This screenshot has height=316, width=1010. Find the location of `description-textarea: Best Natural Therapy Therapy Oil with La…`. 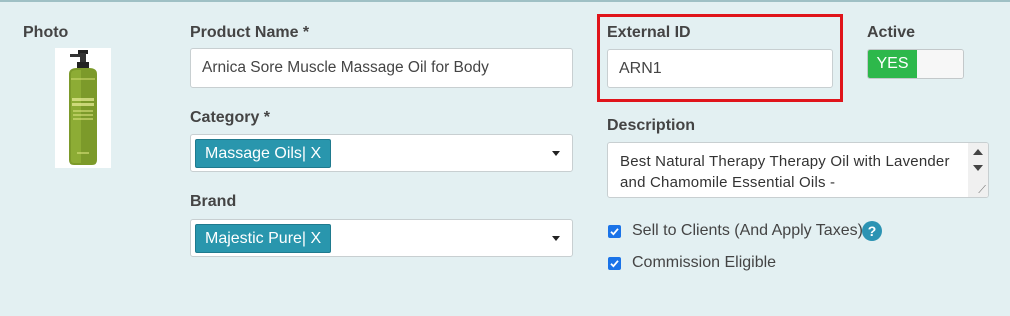

description-textarea: Best Natural Therapy Therapy Oil with La… is located at coordinates (798, 170).